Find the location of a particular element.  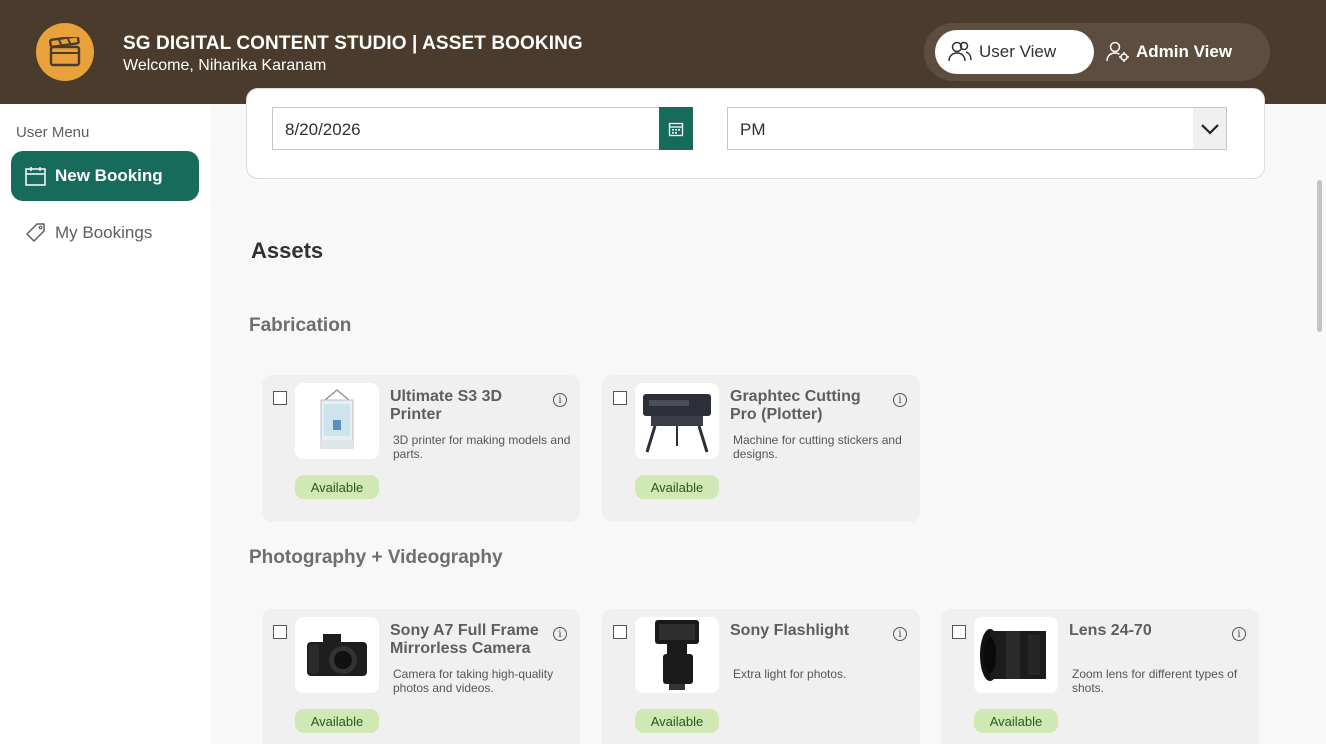

date-value: 8/20/2026 is located at coordinates (323, 129).